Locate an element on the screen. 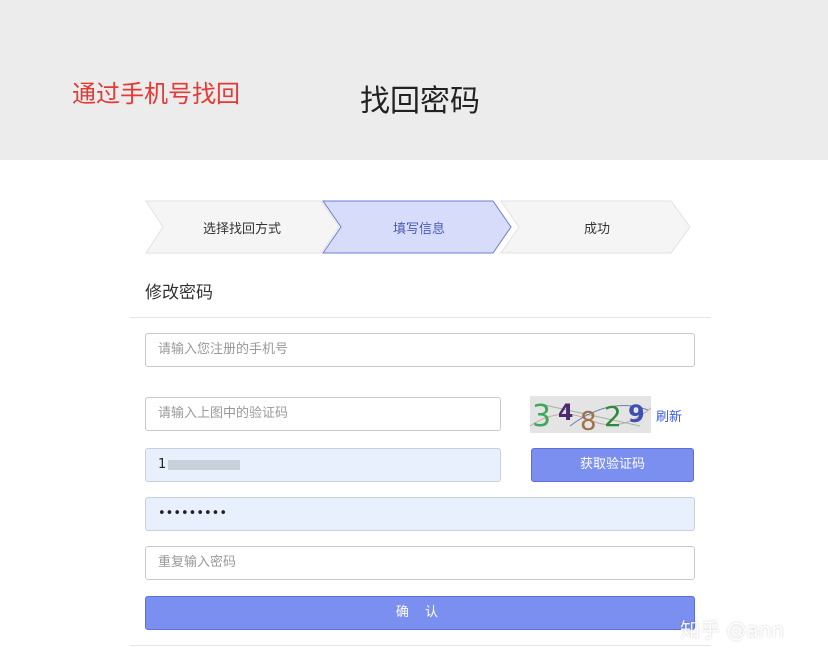 The height and width of the screenshot is (663, 828). watermark: 知乎 @ann is located at coordinates (732, 630).